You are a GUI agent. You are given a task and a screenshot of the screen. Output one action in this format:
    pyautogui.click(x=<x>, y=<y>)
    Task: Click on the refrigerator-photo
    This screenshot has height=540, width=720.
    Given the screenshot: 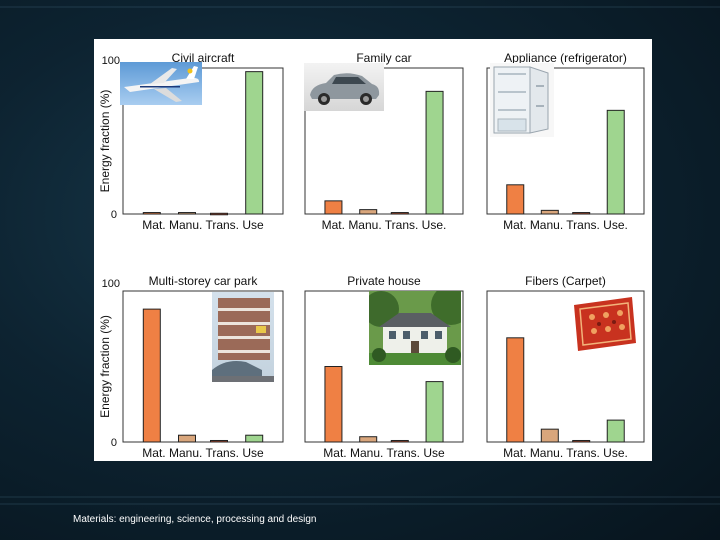 What is the action you would take?
    pyautogui.click(x=522, y=100)
    